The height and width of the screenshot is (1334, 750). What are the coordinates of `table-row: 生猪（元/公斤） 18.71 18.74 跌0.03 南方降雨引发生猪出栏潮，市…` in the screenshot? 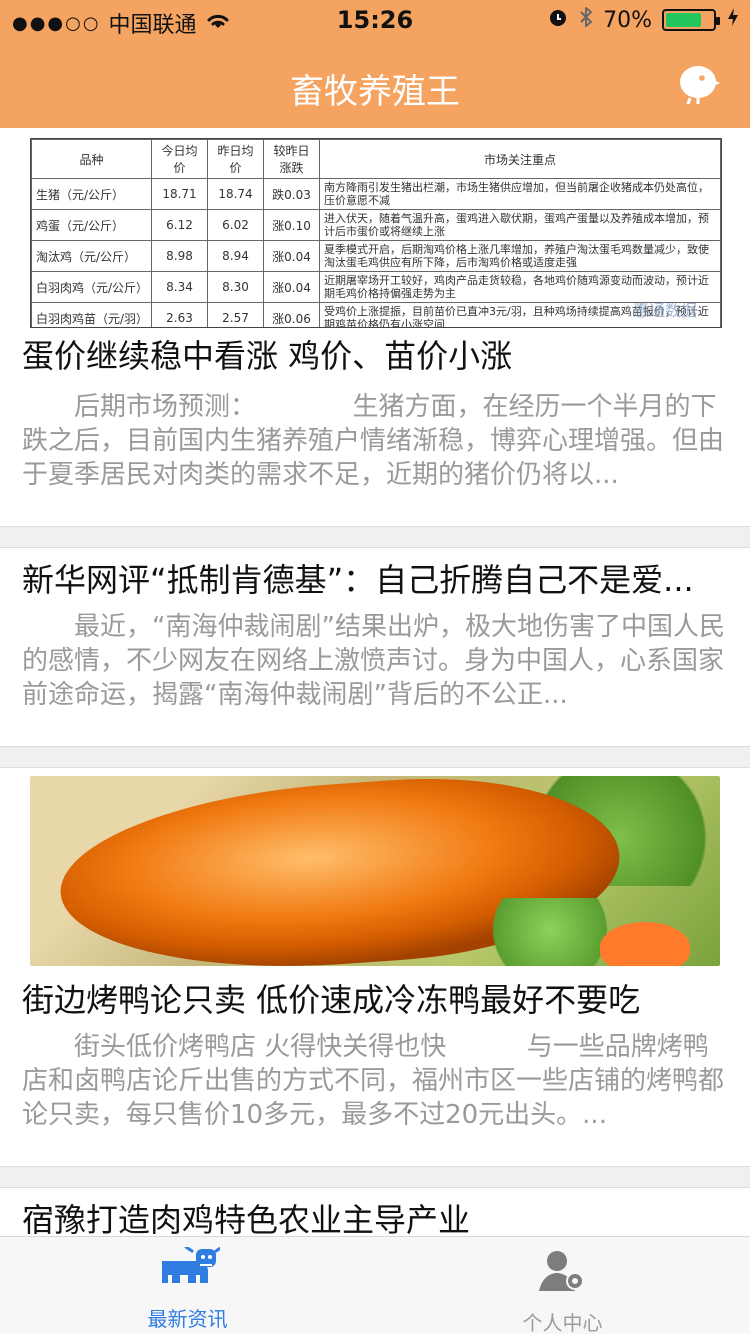 It's located at (376, 194).